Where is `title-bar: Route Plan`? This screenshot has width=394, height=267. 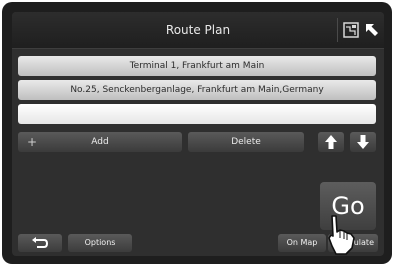 title-bar: Route Plan is located at coordinates (198, 30).